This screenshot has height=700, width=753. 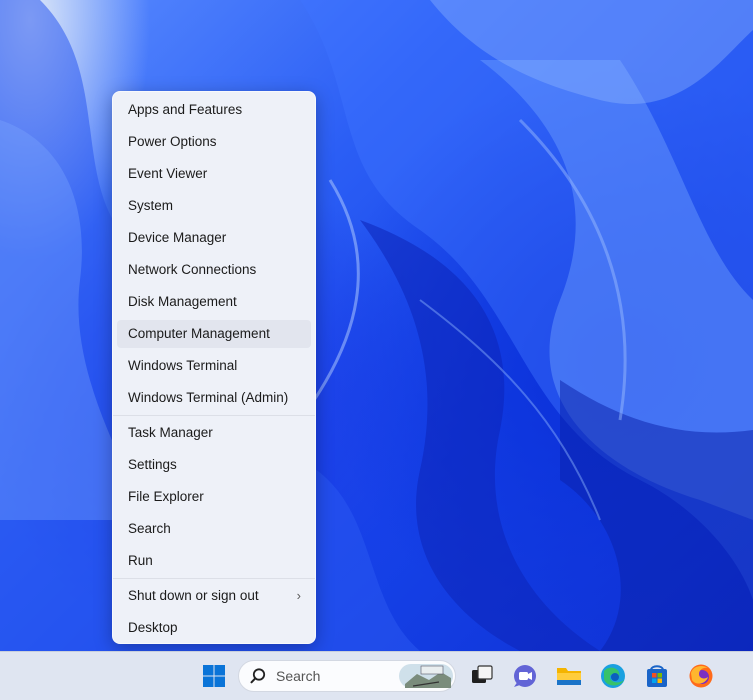 I want to click on menu-item-device-manager: Device Manager, so click(x=214, y=238).